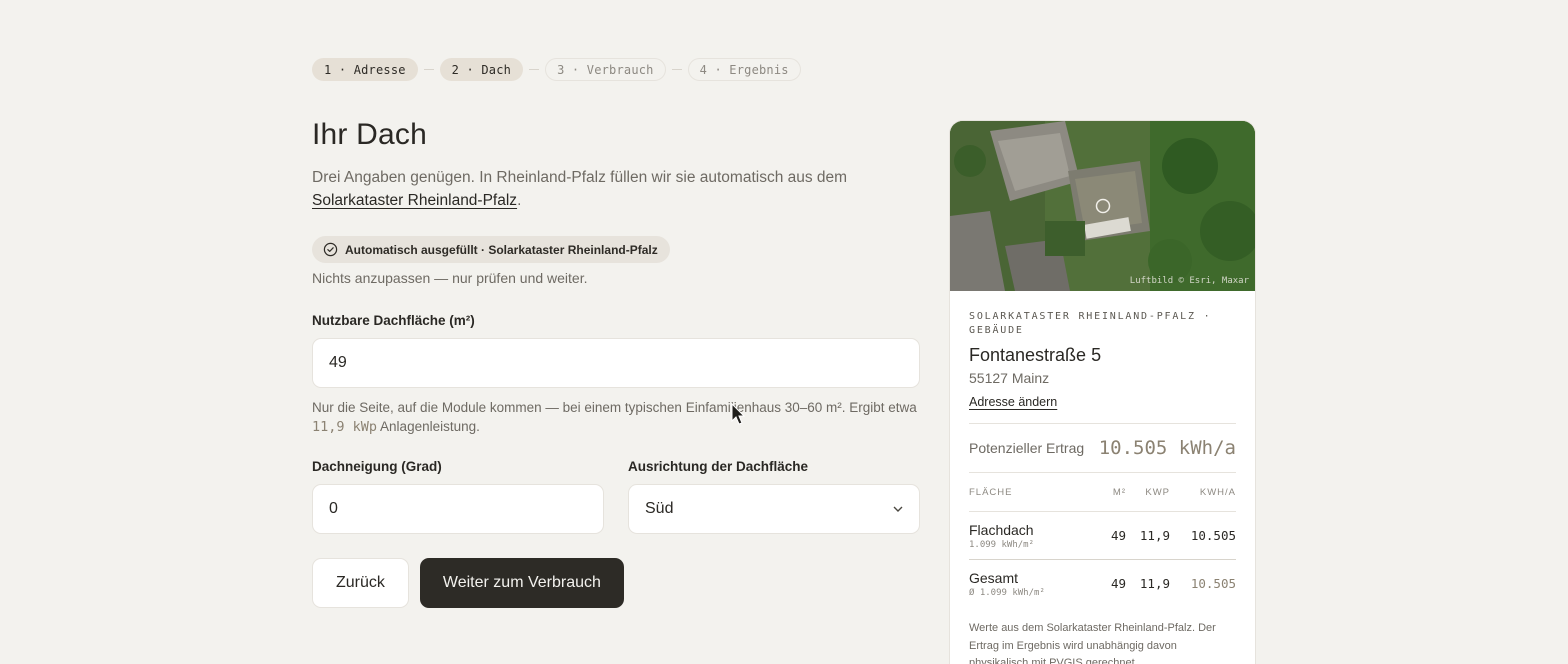 The height and width of the screenshot is (664, 1568). Describe the element at coordinates (1001, 529) in the screenshot. I see `row-name: Flachdach` at that location.